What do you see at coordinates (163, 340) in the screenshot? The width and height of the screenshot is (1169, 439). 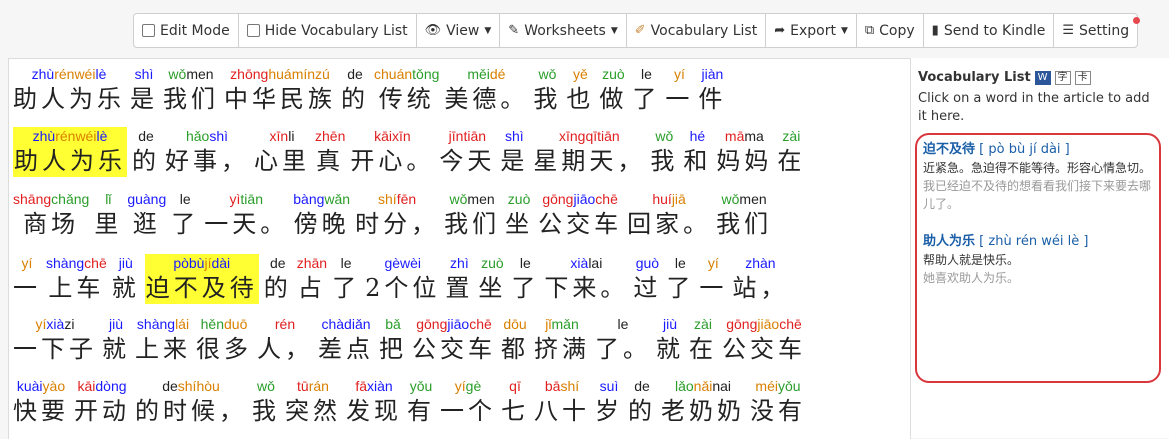 I see `word: shànglái 上来` at bounding box center [163, 340].